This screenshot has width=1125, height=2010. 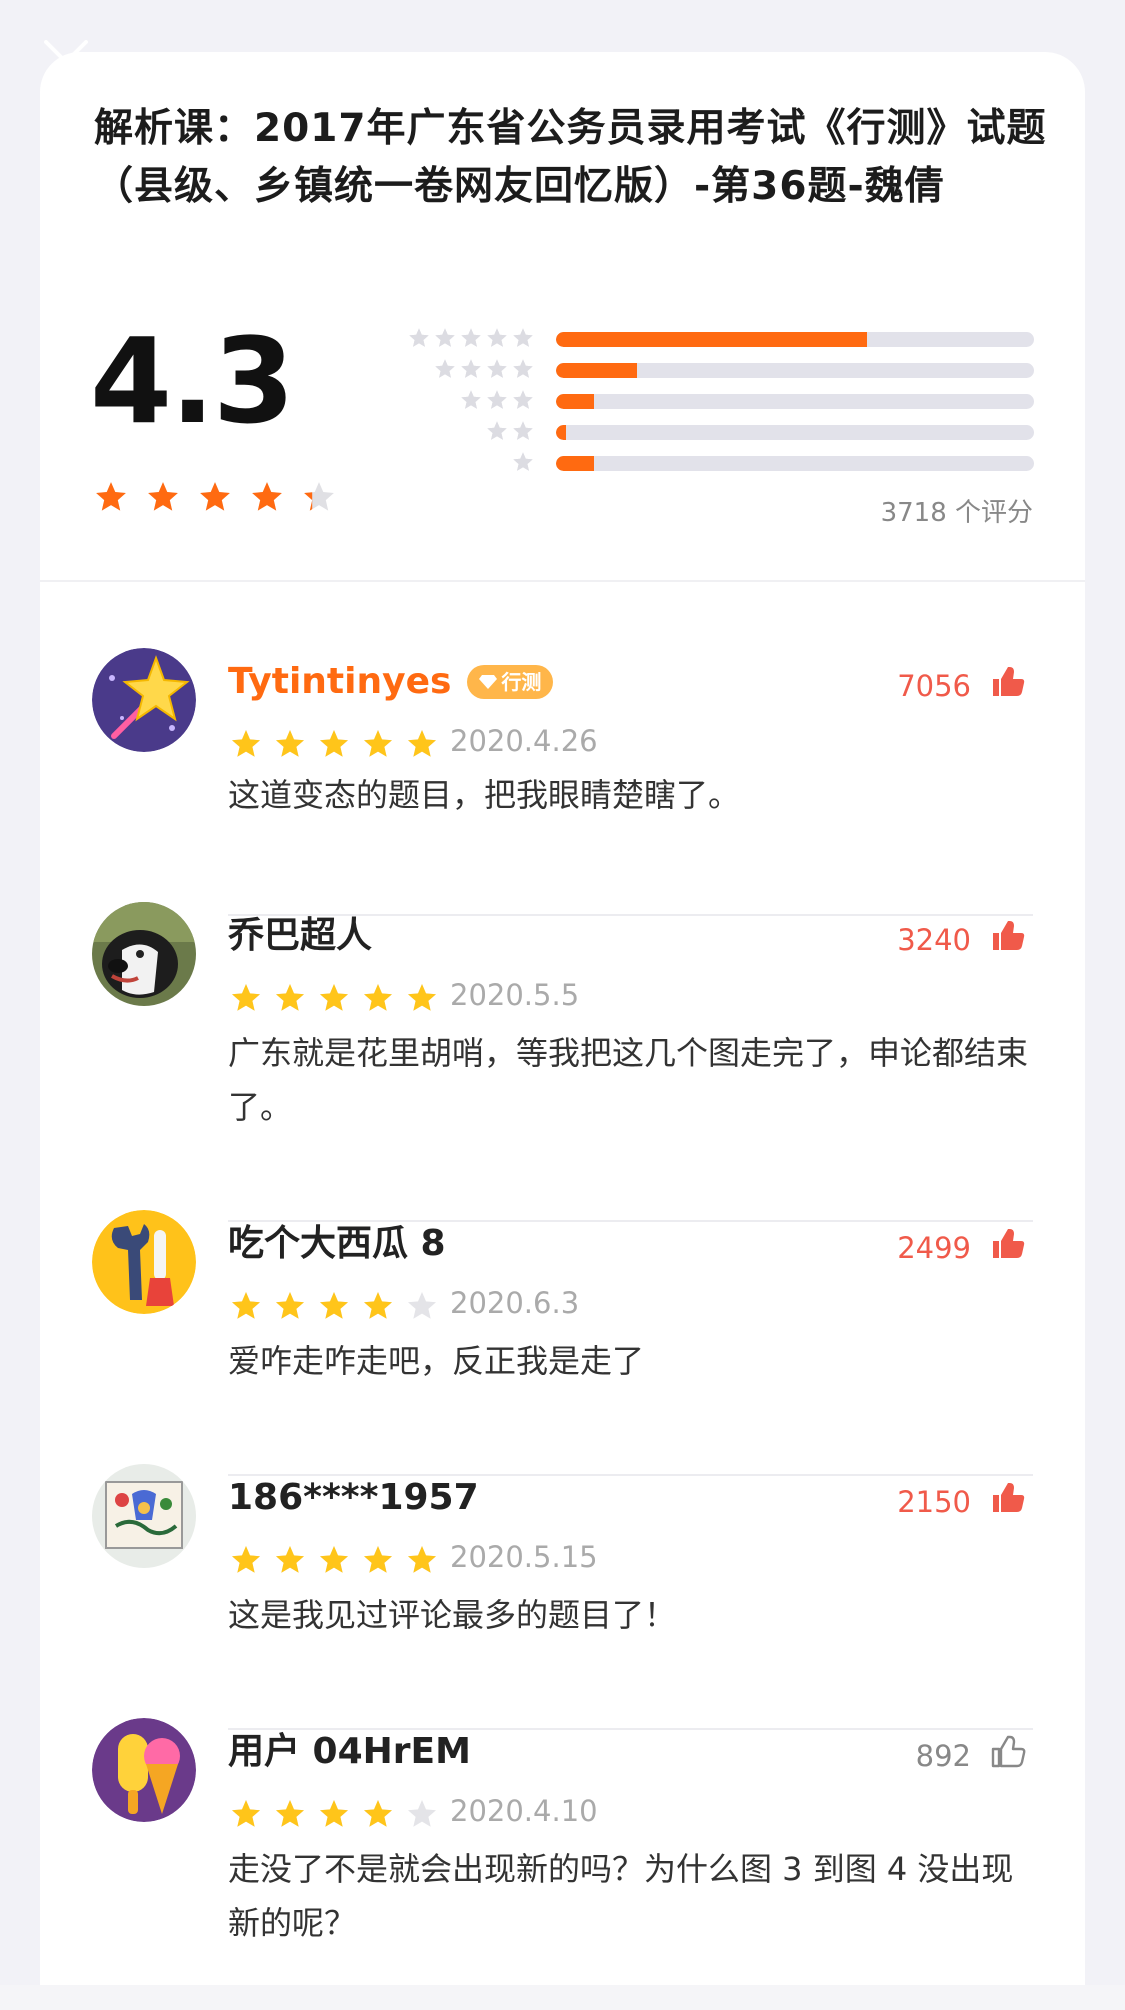 I want to click on comment-author: 吃个大西瓜 8, so click(x=337, y=1244).